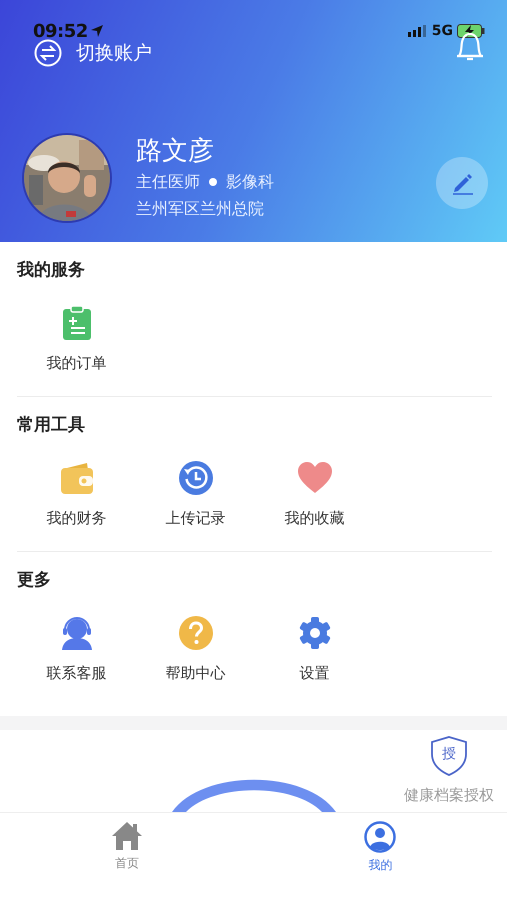  I want to click on home-icon, so click(126, 836).